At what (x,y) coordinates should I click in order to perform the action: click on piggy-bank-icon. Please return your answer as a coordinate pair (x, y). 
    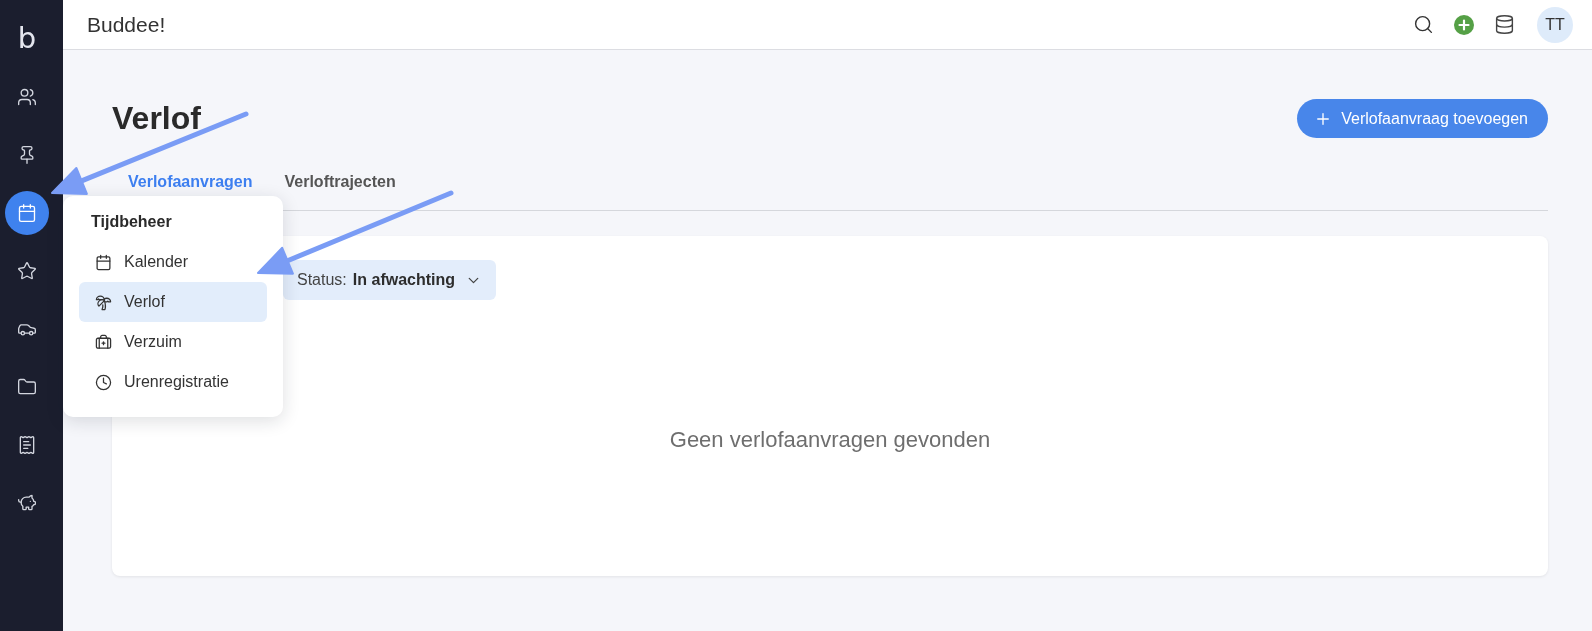
    Looking at the image, I should click on (27, 503).